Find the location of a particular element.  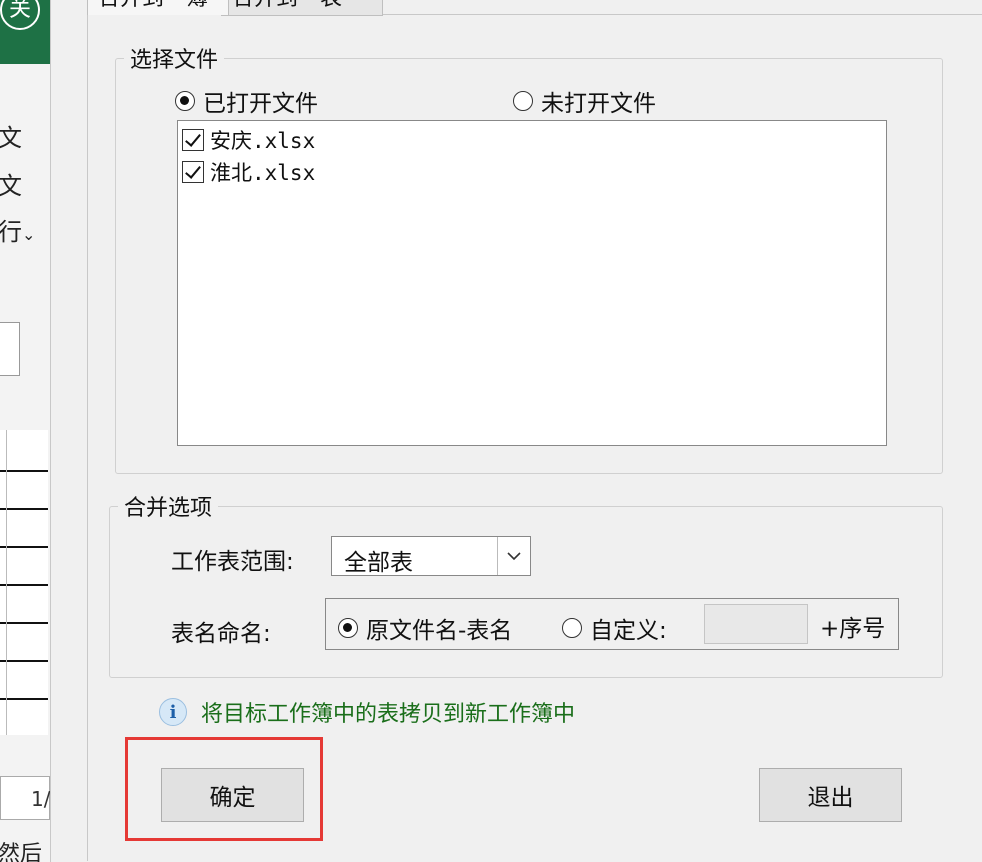

radio-unopened-files-label: 未打开文件 is located at coordinates (598, 104).